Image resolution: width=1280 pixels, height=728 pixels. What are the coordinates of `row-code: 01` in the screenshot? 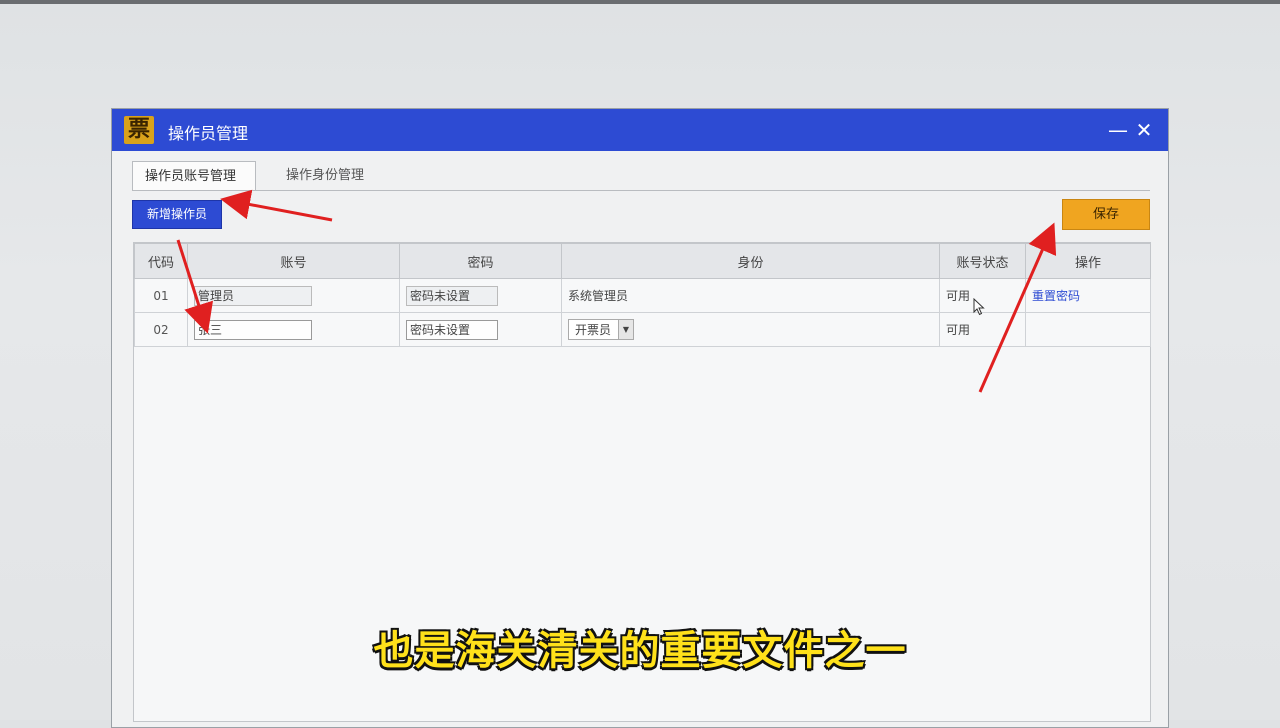 It's located at (161, 295).